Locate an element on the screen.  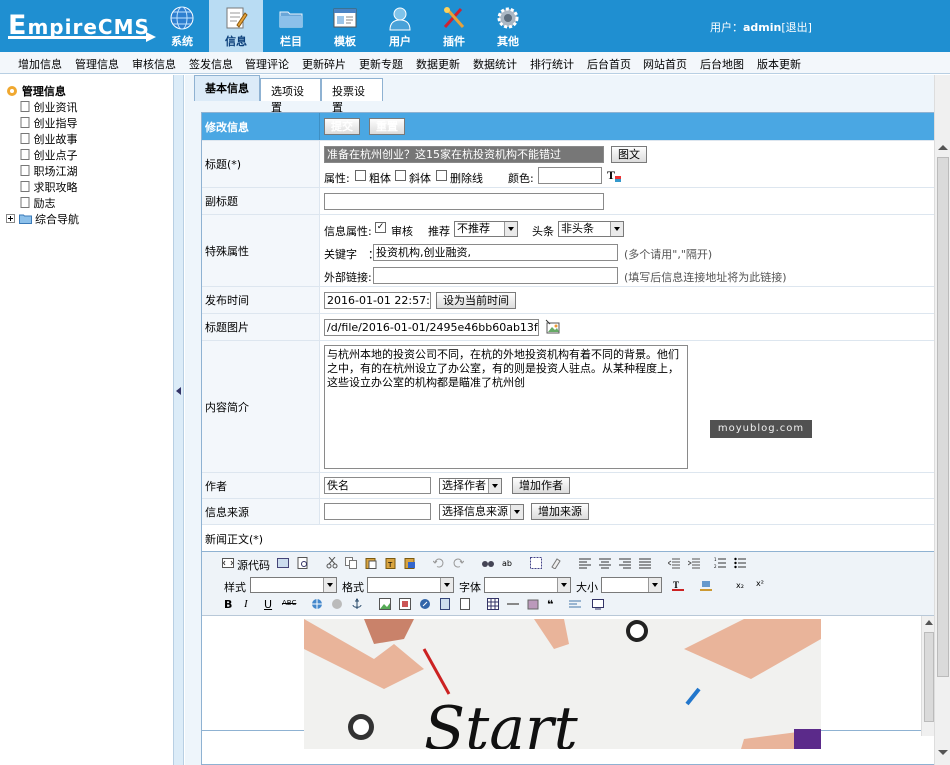
remove-format-icon is located at coordinates (556, 563).